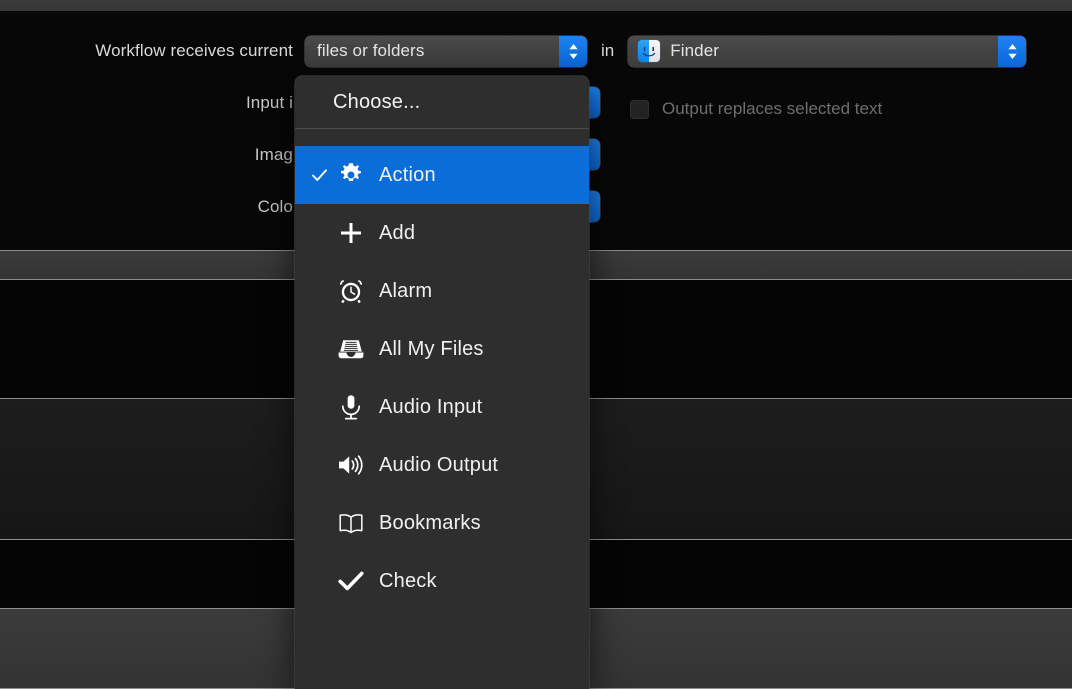 The image size is (1072, 689). Describe the element at coordinates (430, 522) in the screenshot. I see `menu-item-label: Bookmarks` at that location.